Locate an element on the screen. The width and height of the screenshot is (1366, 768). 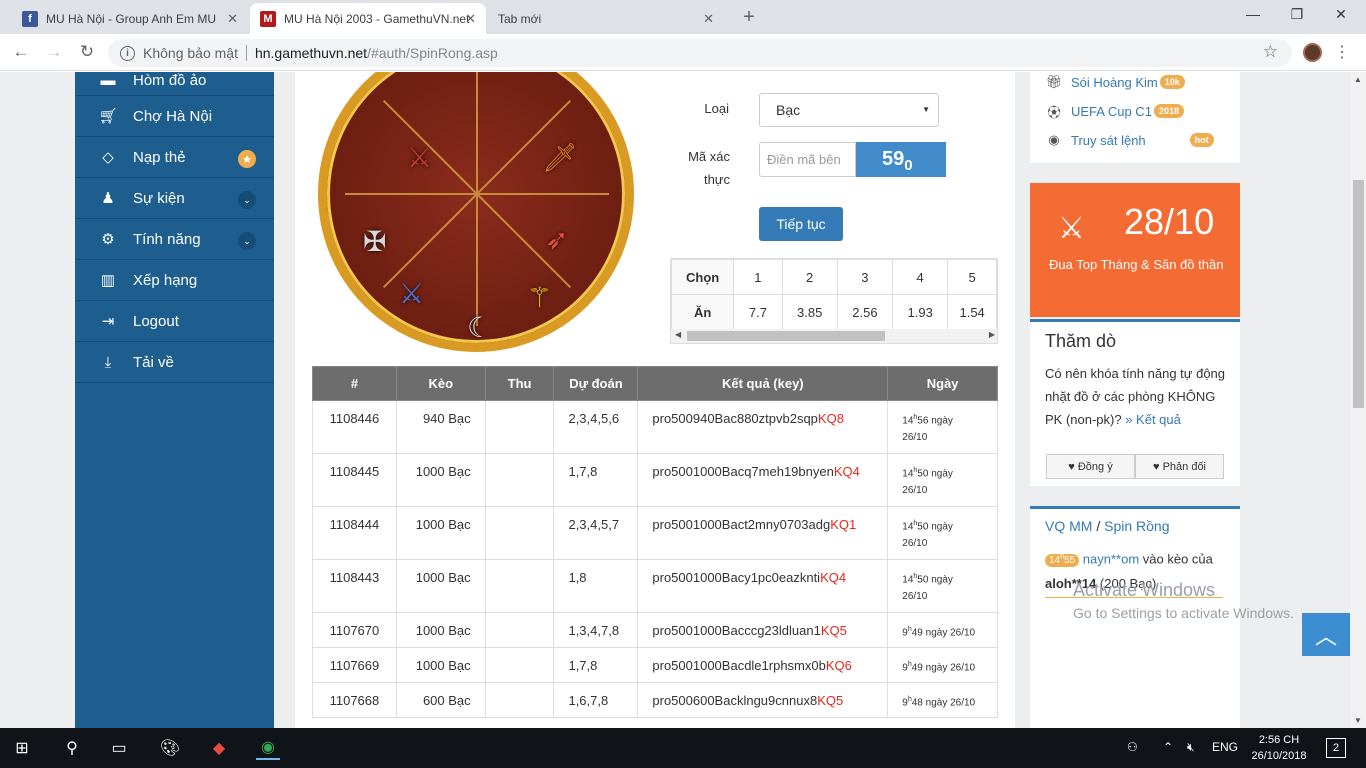
staff-weapon-icon: ⚚ is located at coordinates (540, 297).